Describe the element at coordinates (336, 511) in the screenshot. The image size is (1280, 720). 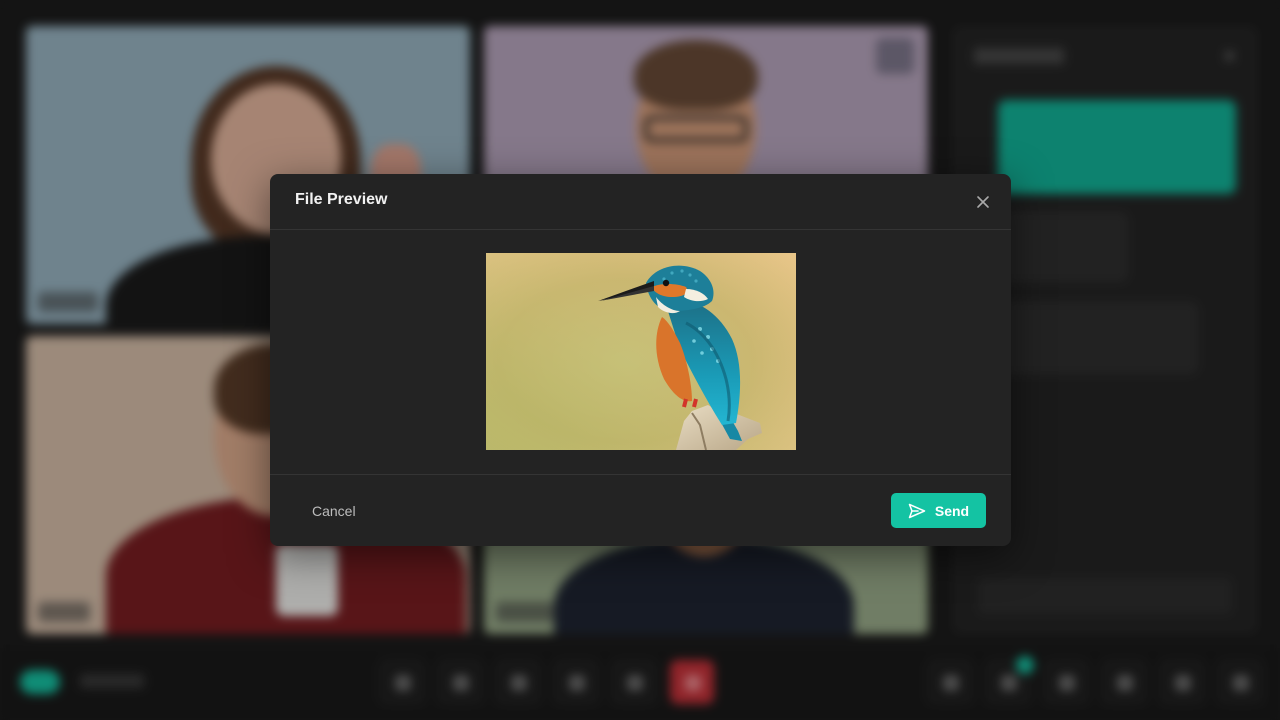
I see `cancel-button: Cancel` at that location.